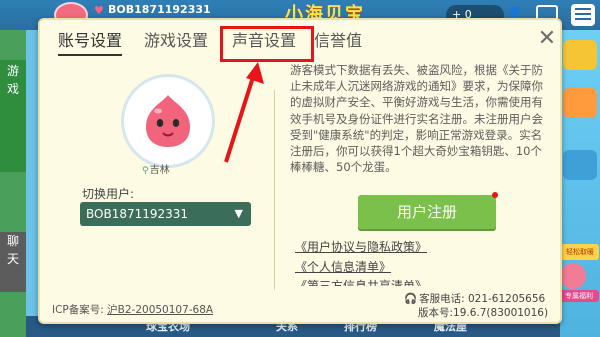 This screenshot has width=600, height=337. I want to click on close-icon: ✕, so click(547, 39).